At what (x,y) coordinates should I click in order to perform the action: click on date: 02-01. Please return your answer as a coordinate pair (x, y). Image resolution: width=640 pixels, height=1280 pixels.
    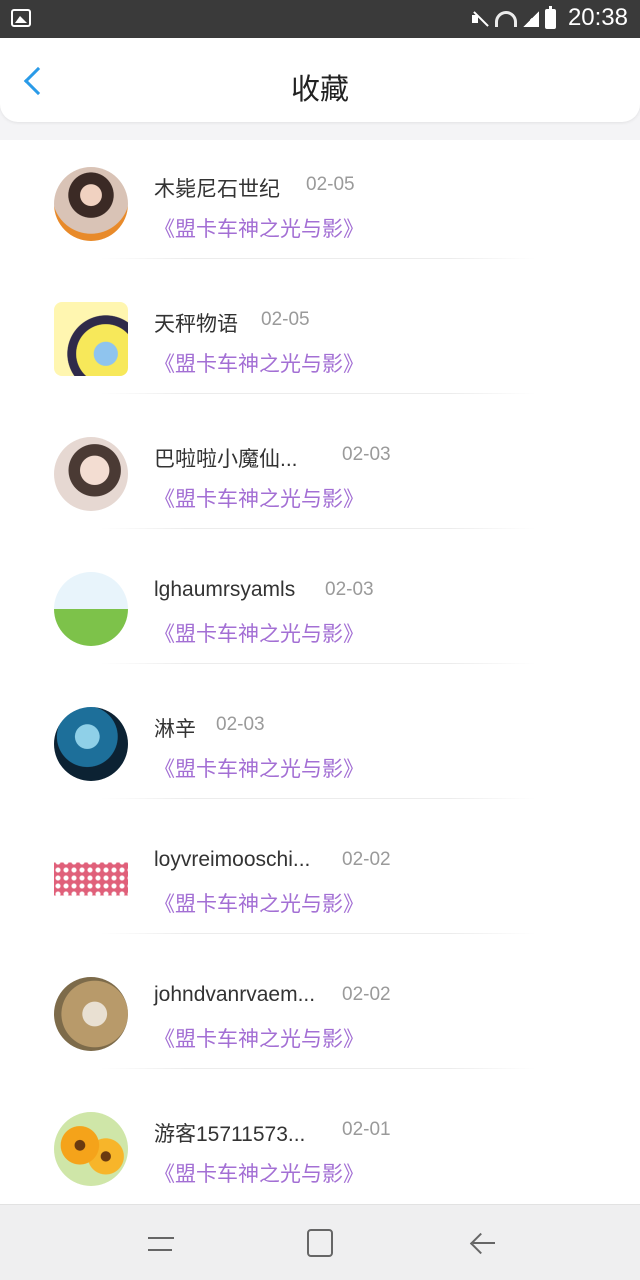
    Looking at the image, I should click on (366, 1129).